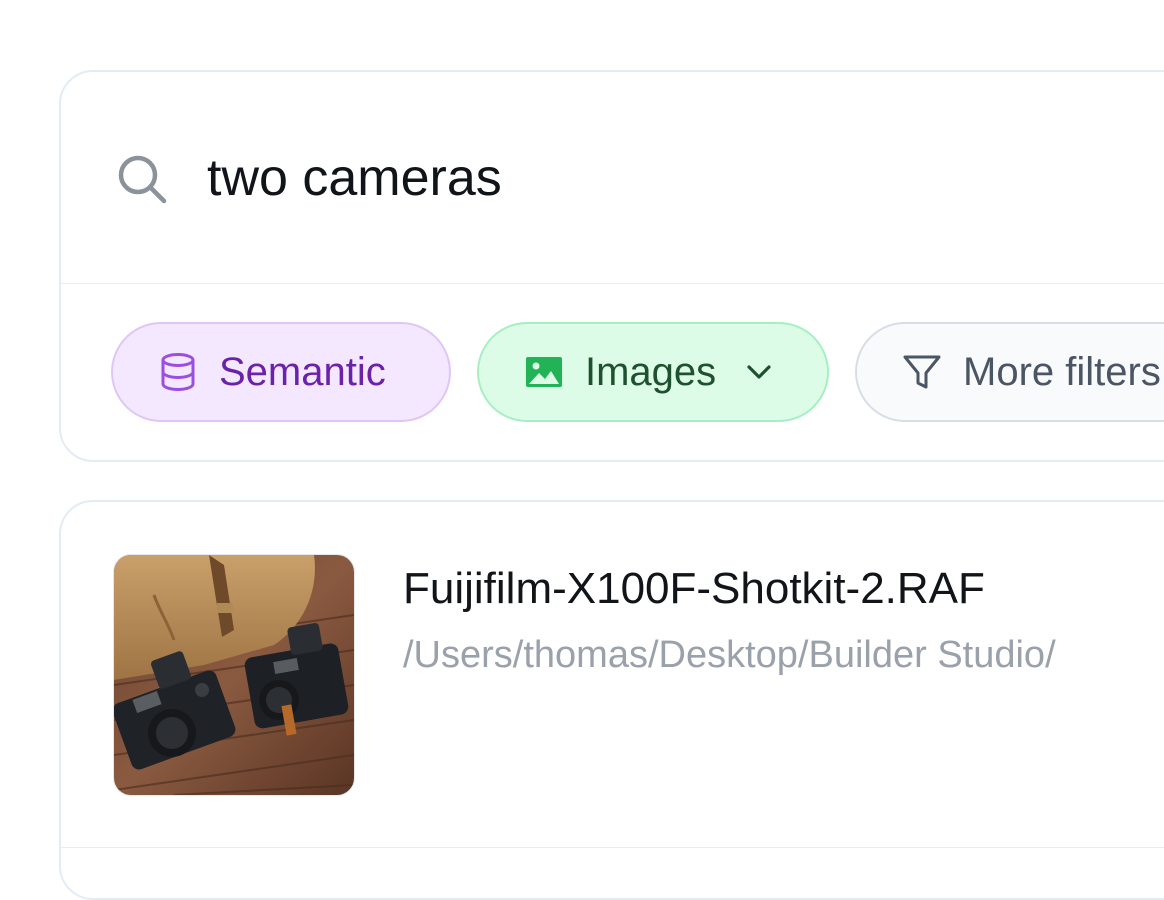 The width and height of the screenshot is (1164, 900). What do you see at coordinates (607, 178) in the screenshot?
I see `search-input` at bounding box center [607, 178].